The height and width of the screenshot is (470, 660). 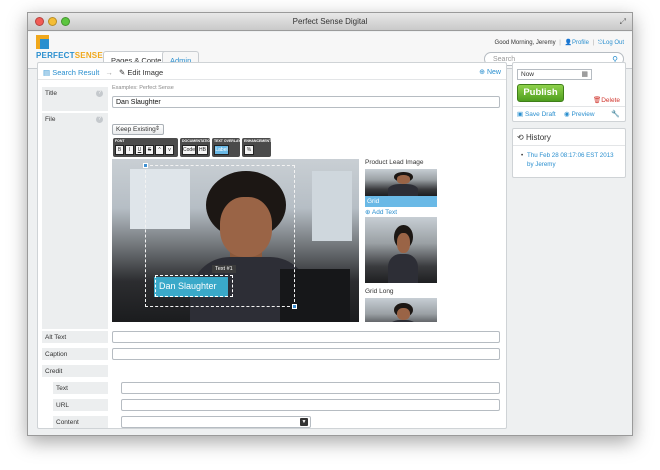 What do you see at coordinates (145, 72) in the screenshot?
I see `breadcrumb-current: Edit Image` at bounding box center [145, 72].